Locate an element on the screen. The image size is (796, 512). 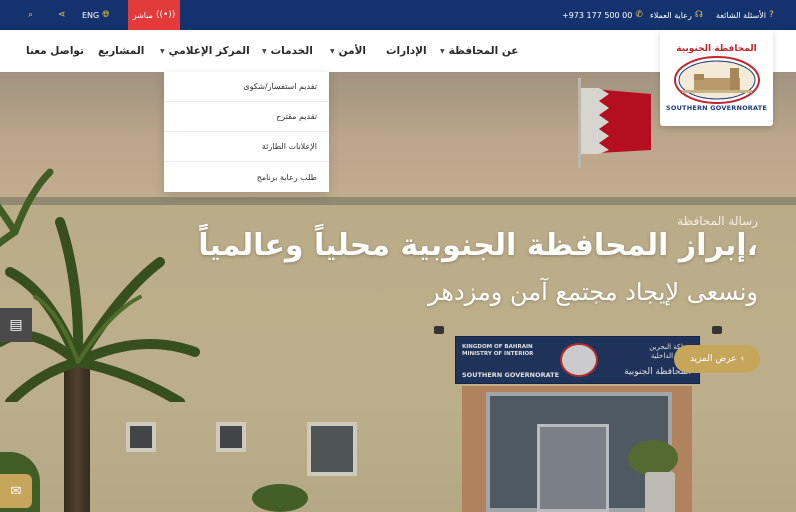
question-icon: ? is located at coordinates (771, 15).